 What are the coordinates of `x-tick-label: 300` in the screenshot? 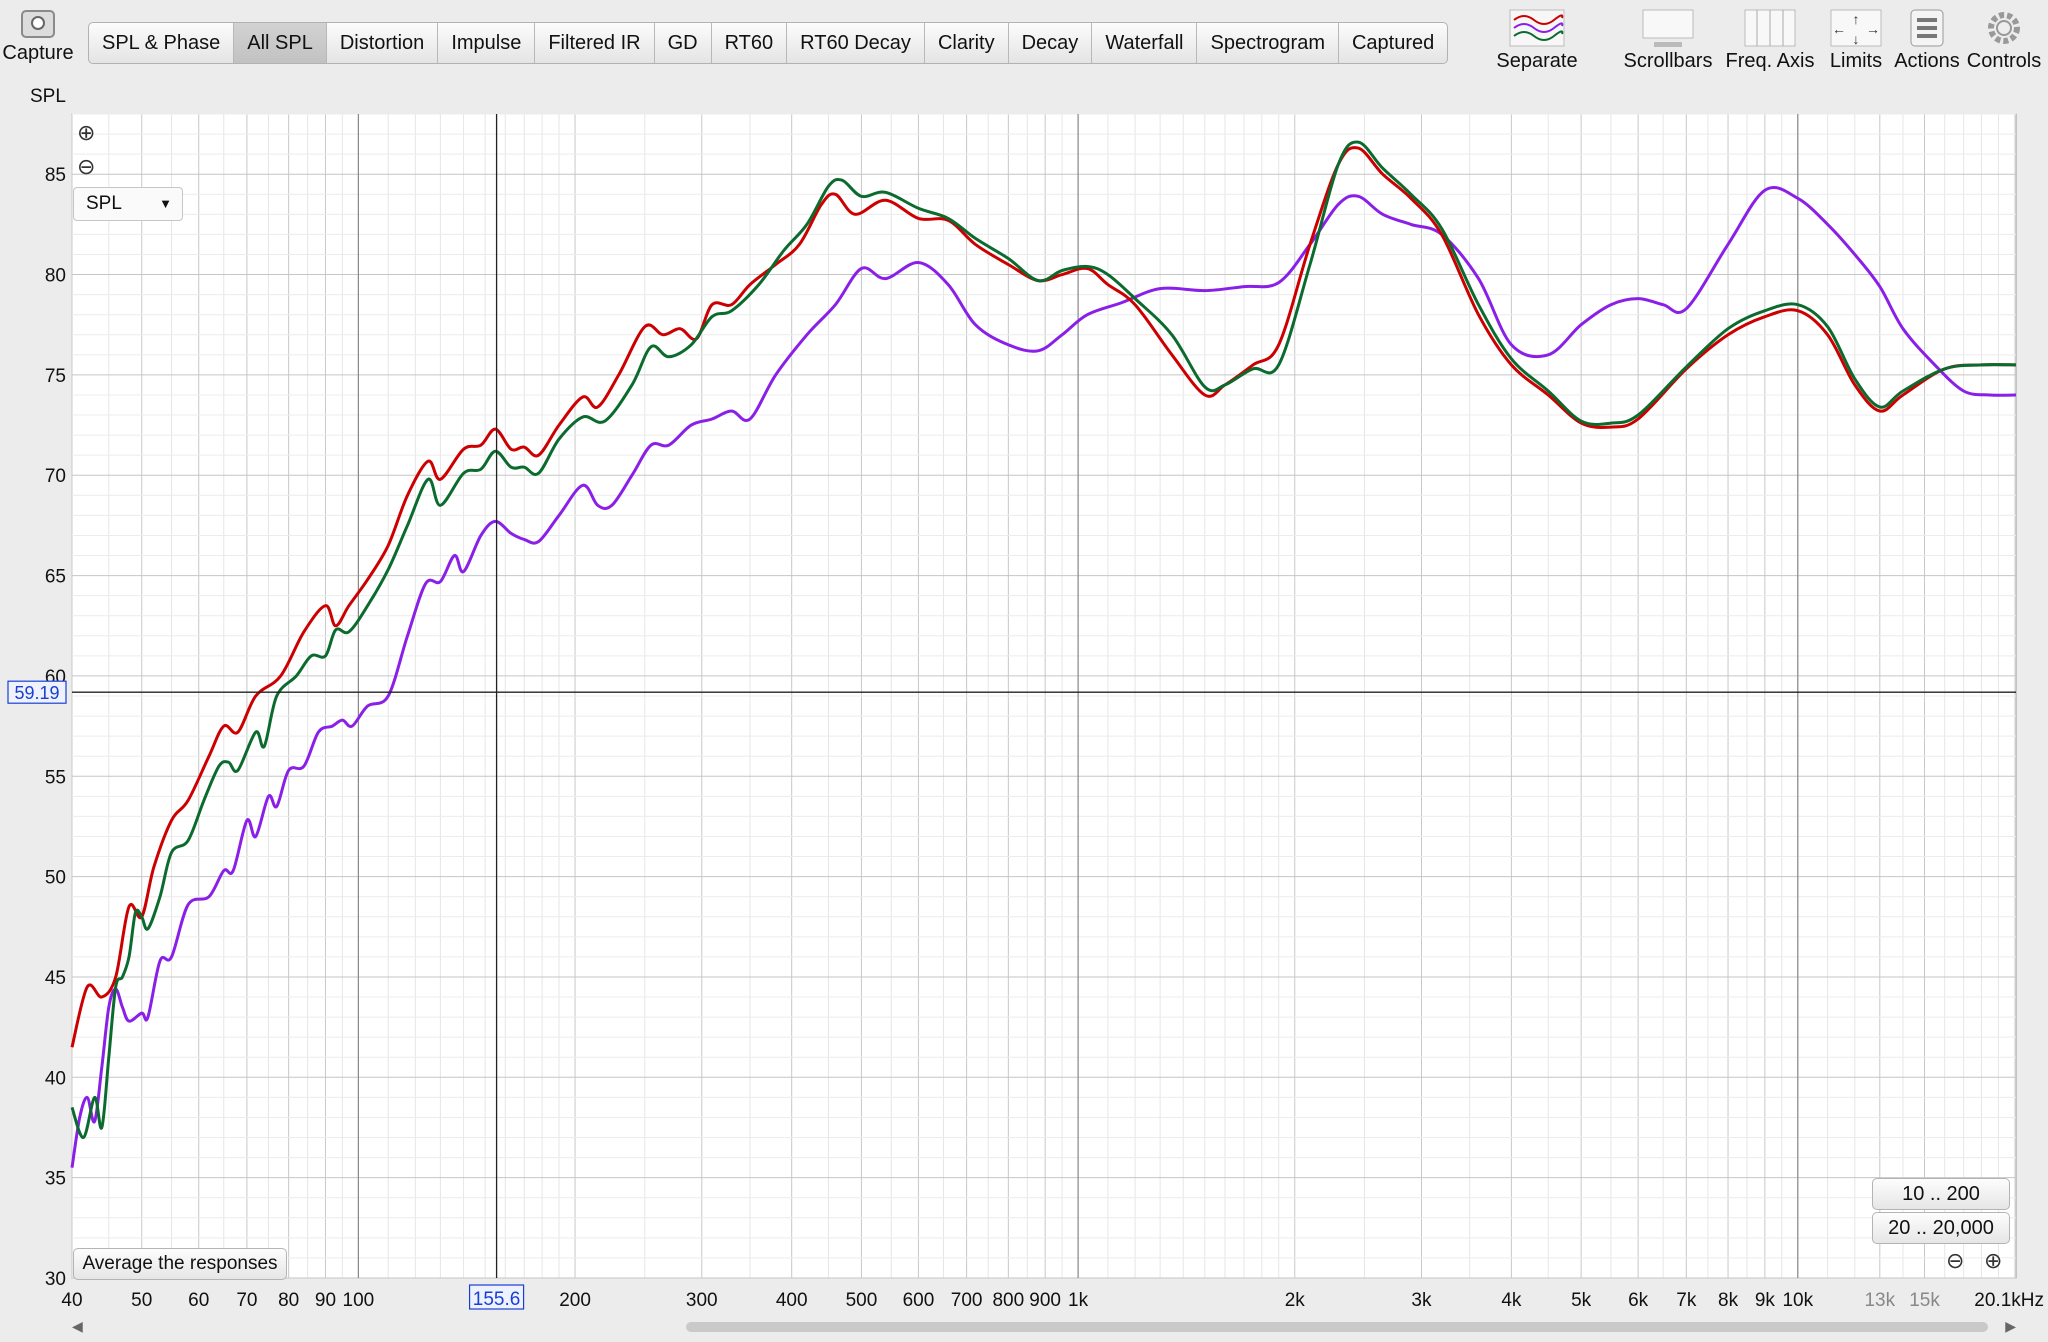 It's located at (702, 1300).